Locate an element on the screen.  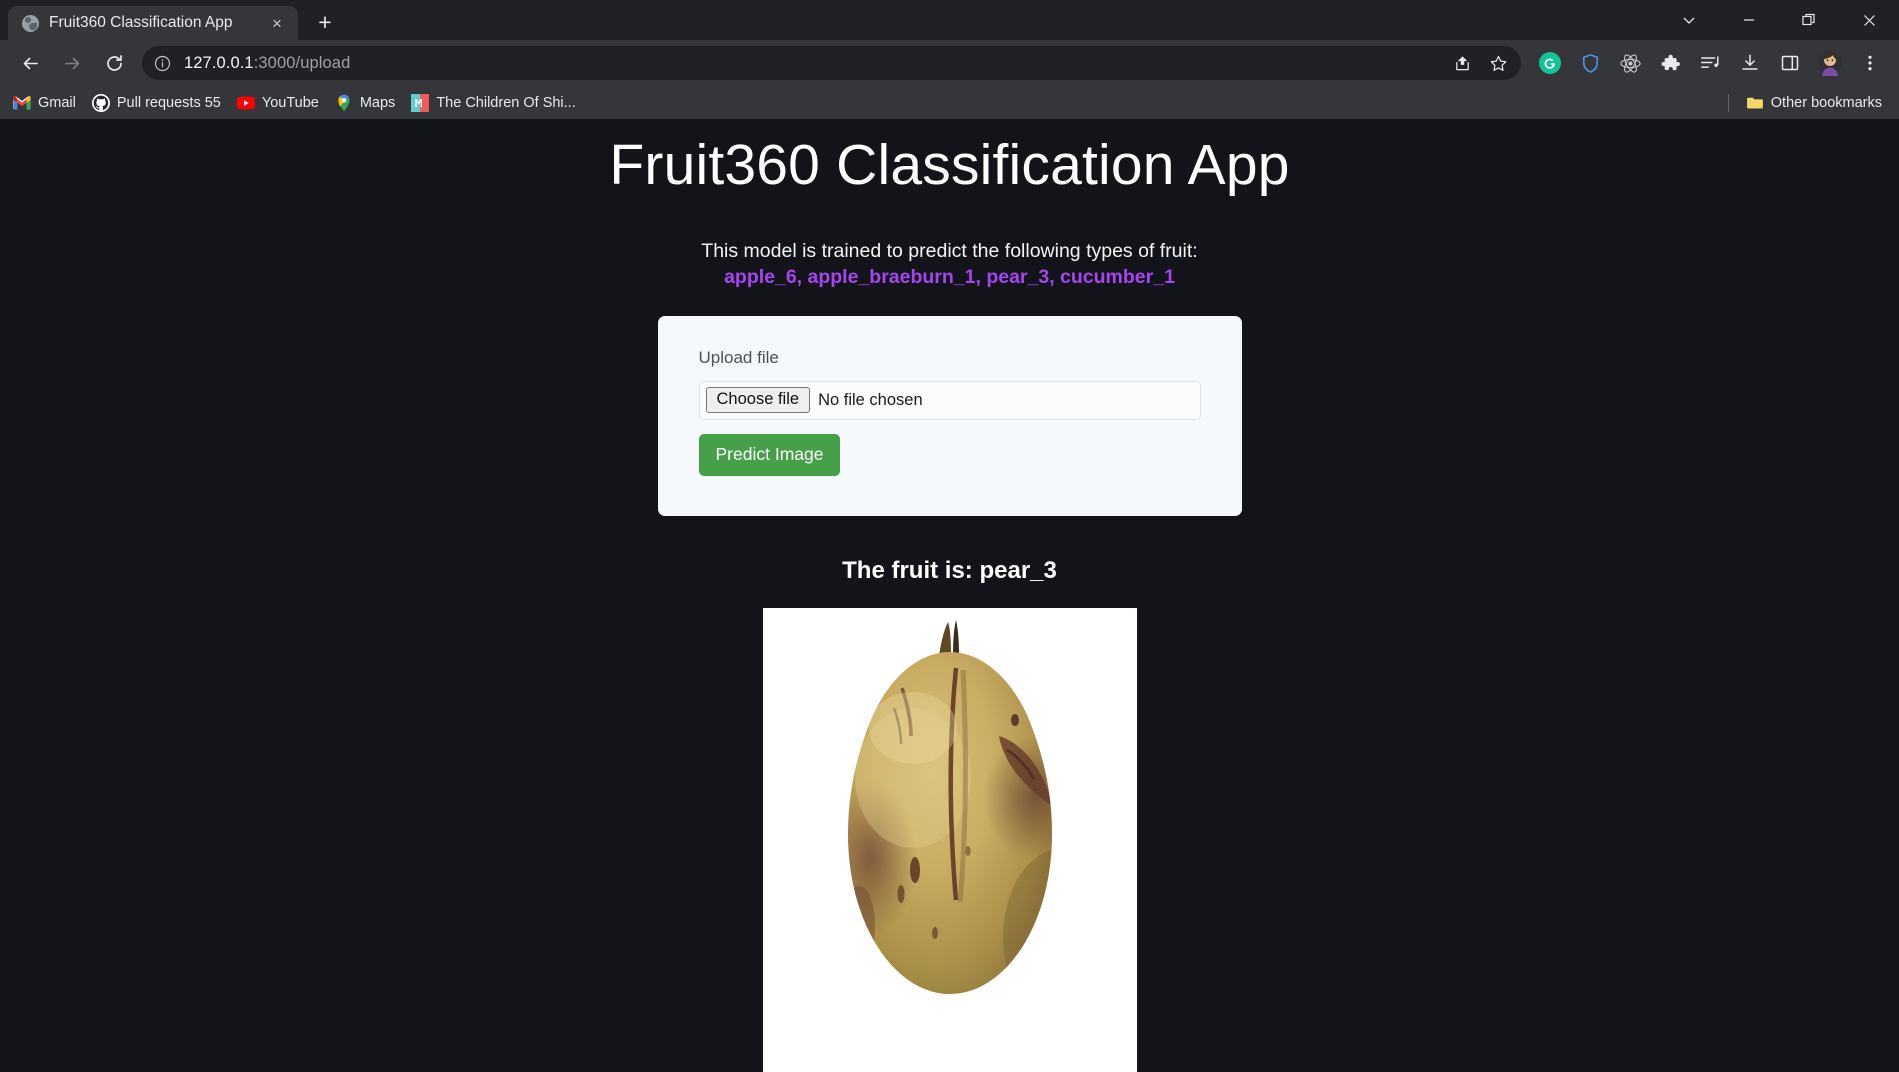
bookmark-pull-requests: Pull requests 55 is located at coordinates (157, 103).